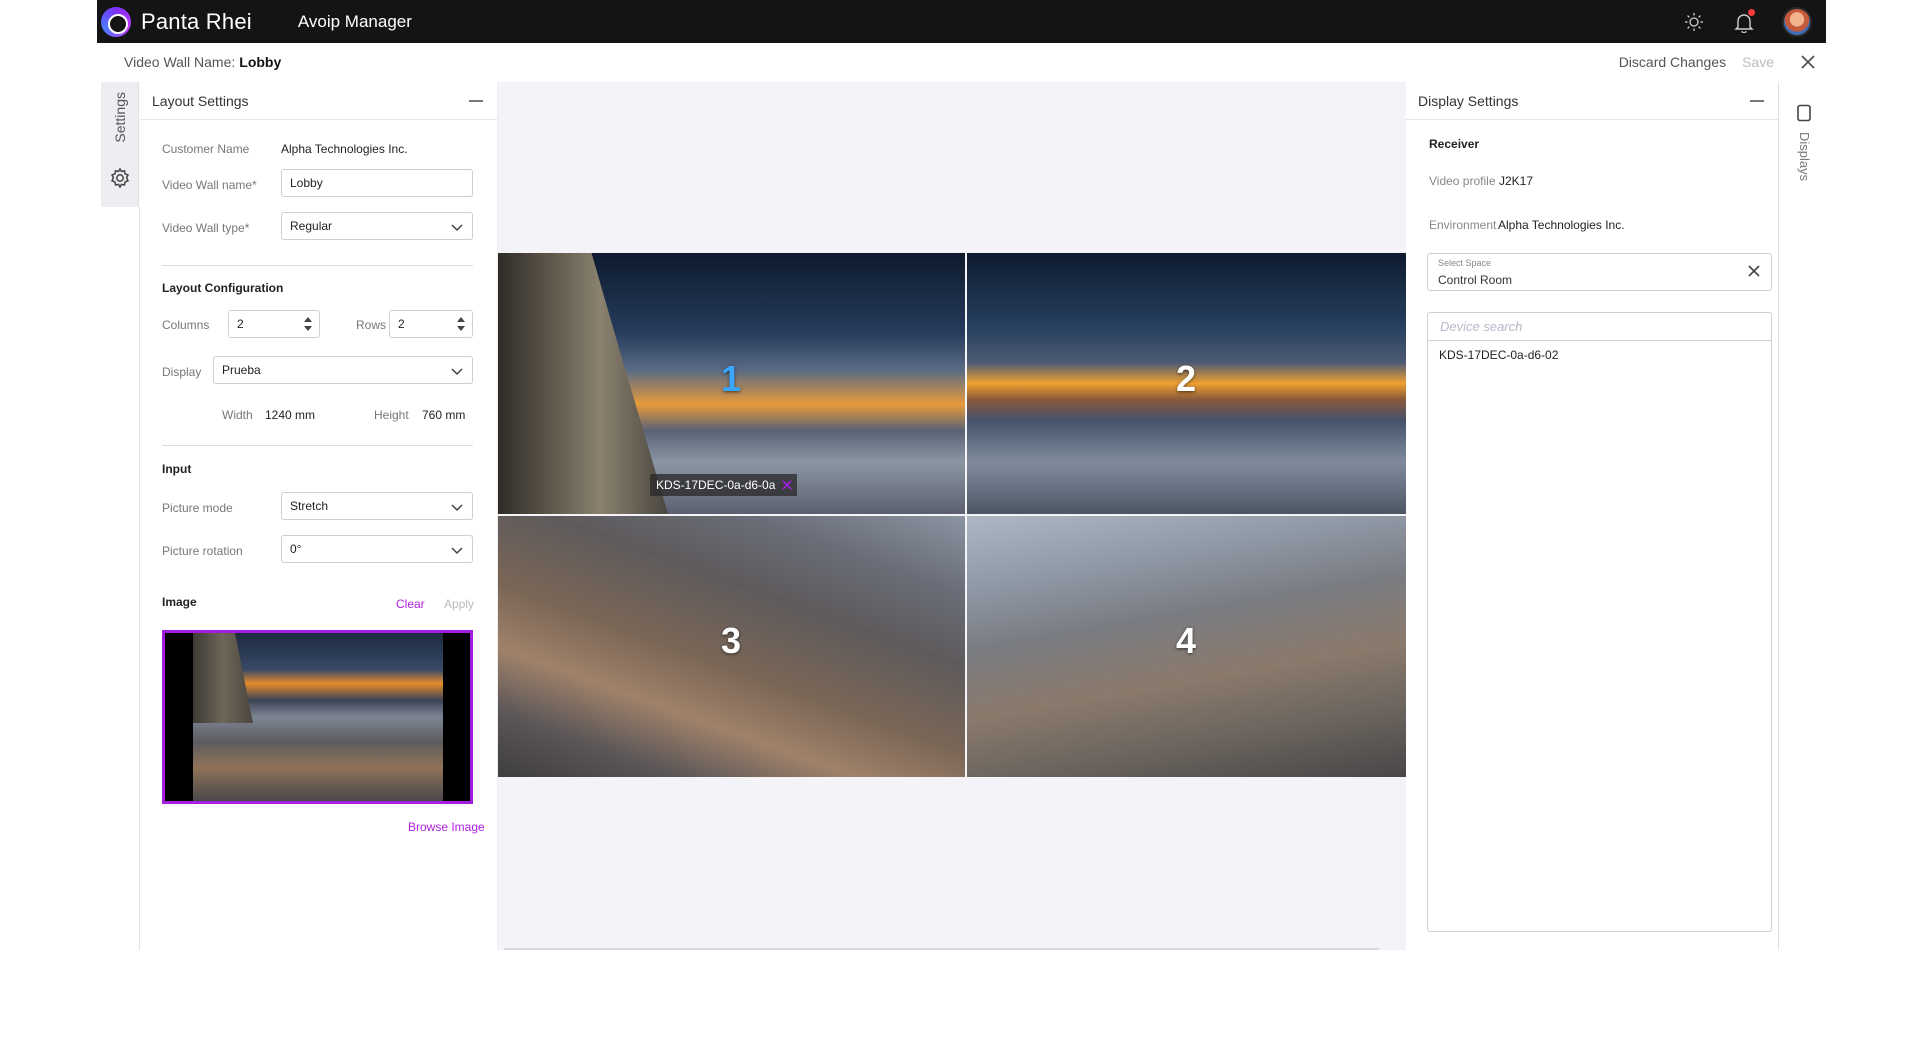 The height and width of the screenshot is (1056, 1920). I want to click on customer-name-label: Customer Name, so click(206, 149).